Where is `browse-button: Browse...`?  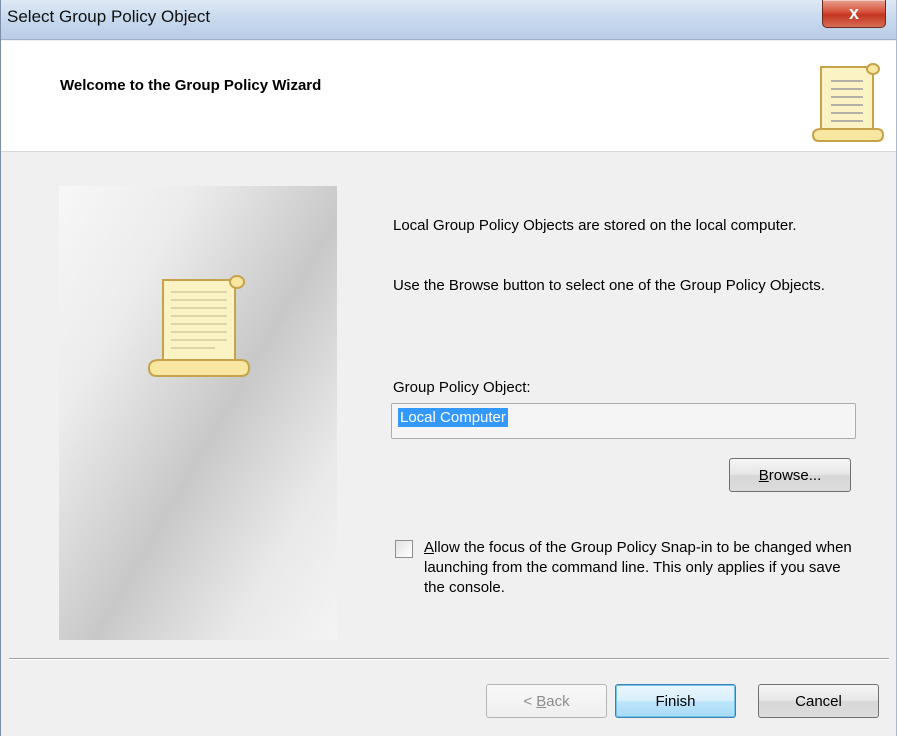
browse-button: Browse... is located at coordinates (790, 475).